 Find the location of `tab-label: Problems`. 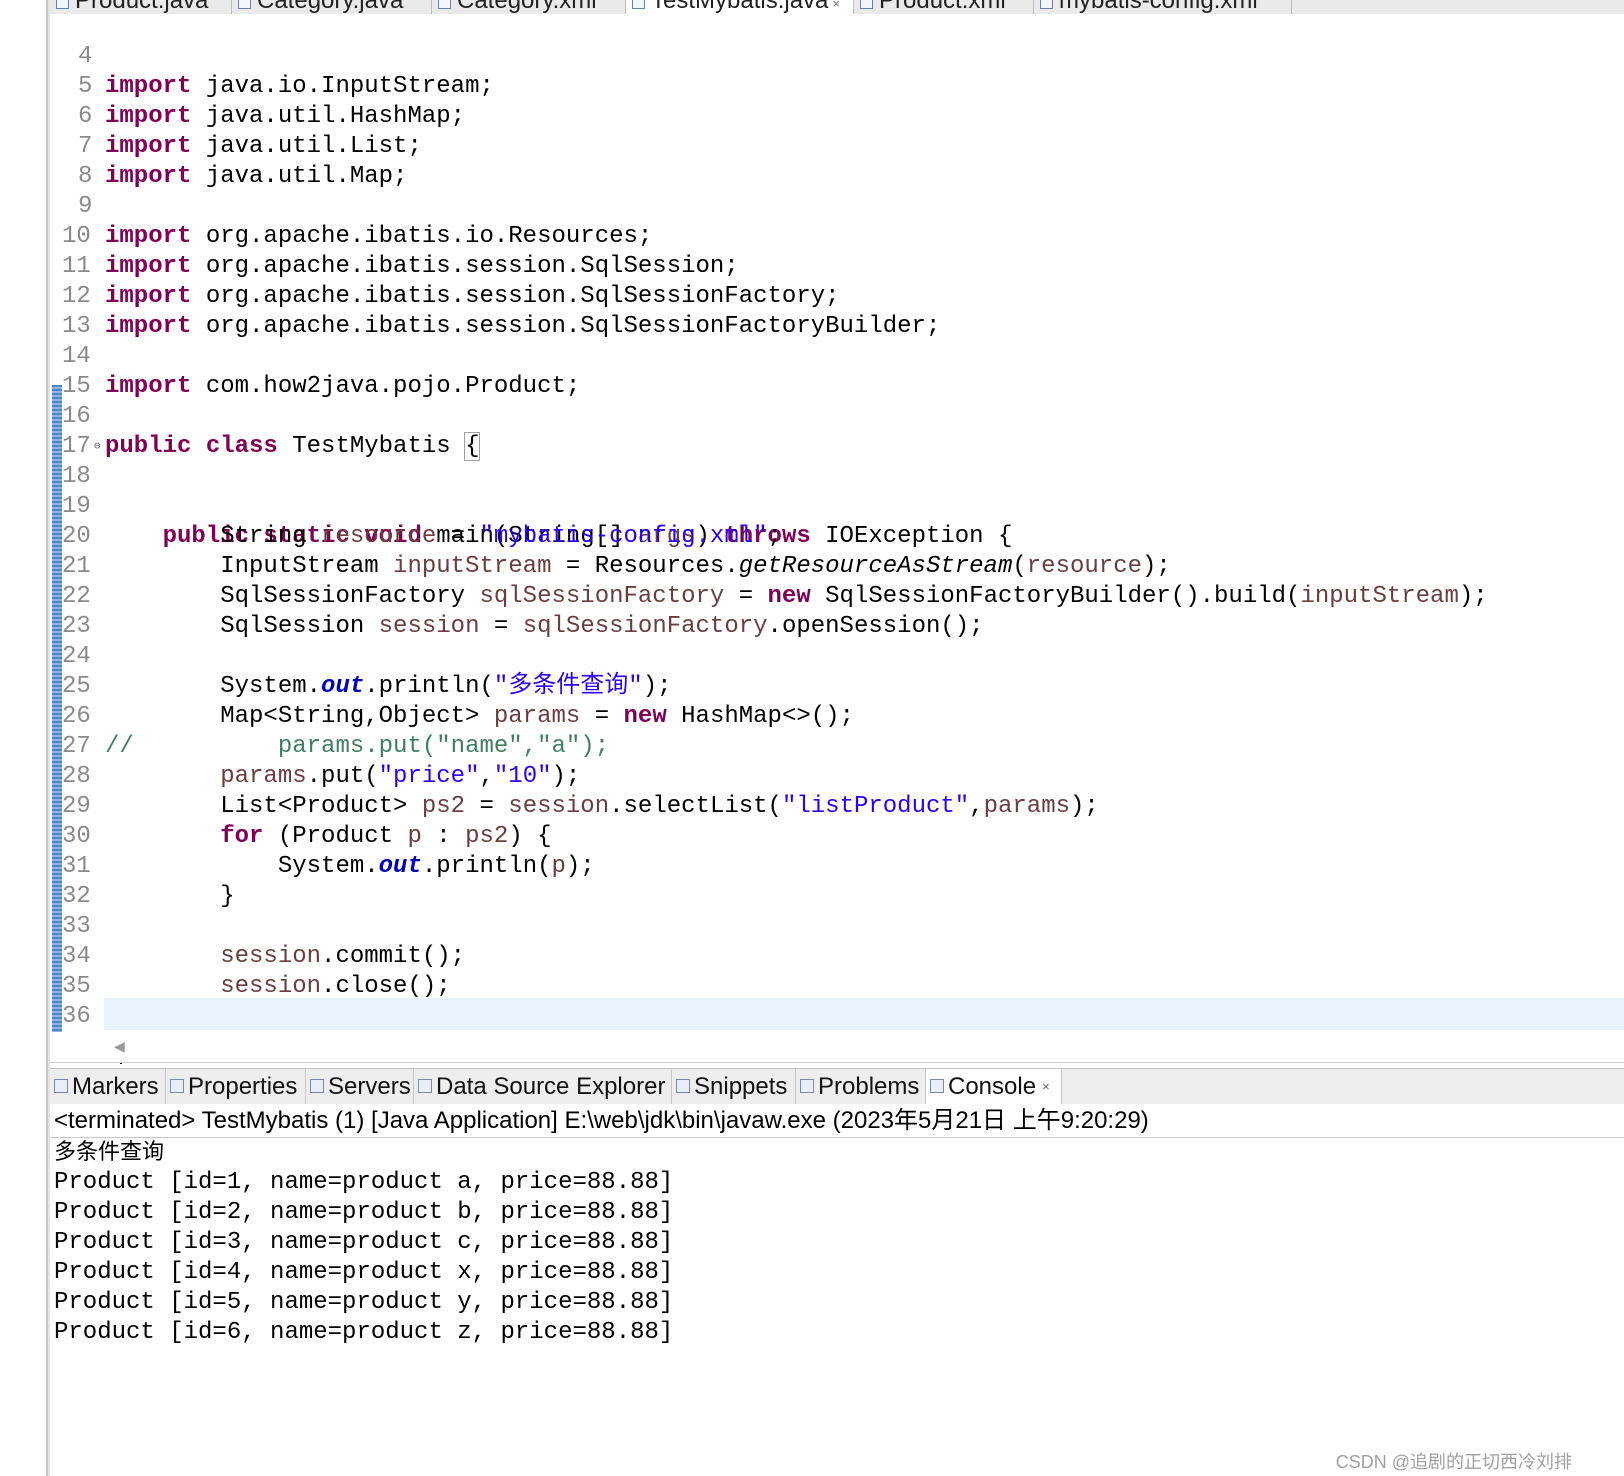

tab-label: Problems is located at coordinates (869, 1086).